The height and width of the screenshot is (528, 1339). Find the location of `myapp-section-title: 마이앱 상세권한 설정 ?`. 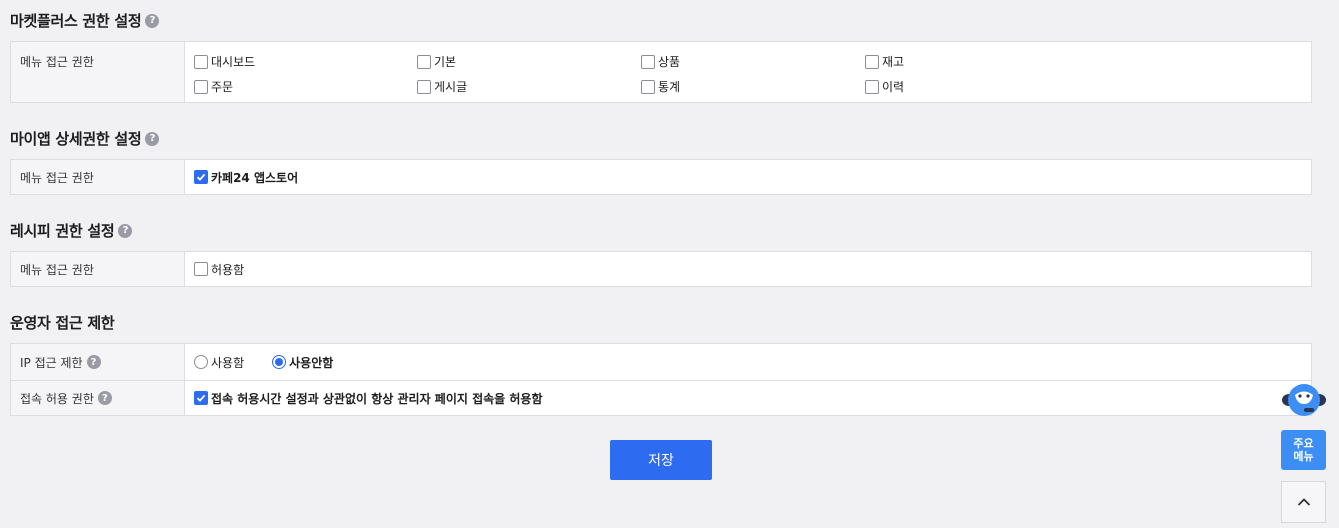

myapp-section-title: 마이앱 상세권한 설정 ? is located at coordinates (85, 138).